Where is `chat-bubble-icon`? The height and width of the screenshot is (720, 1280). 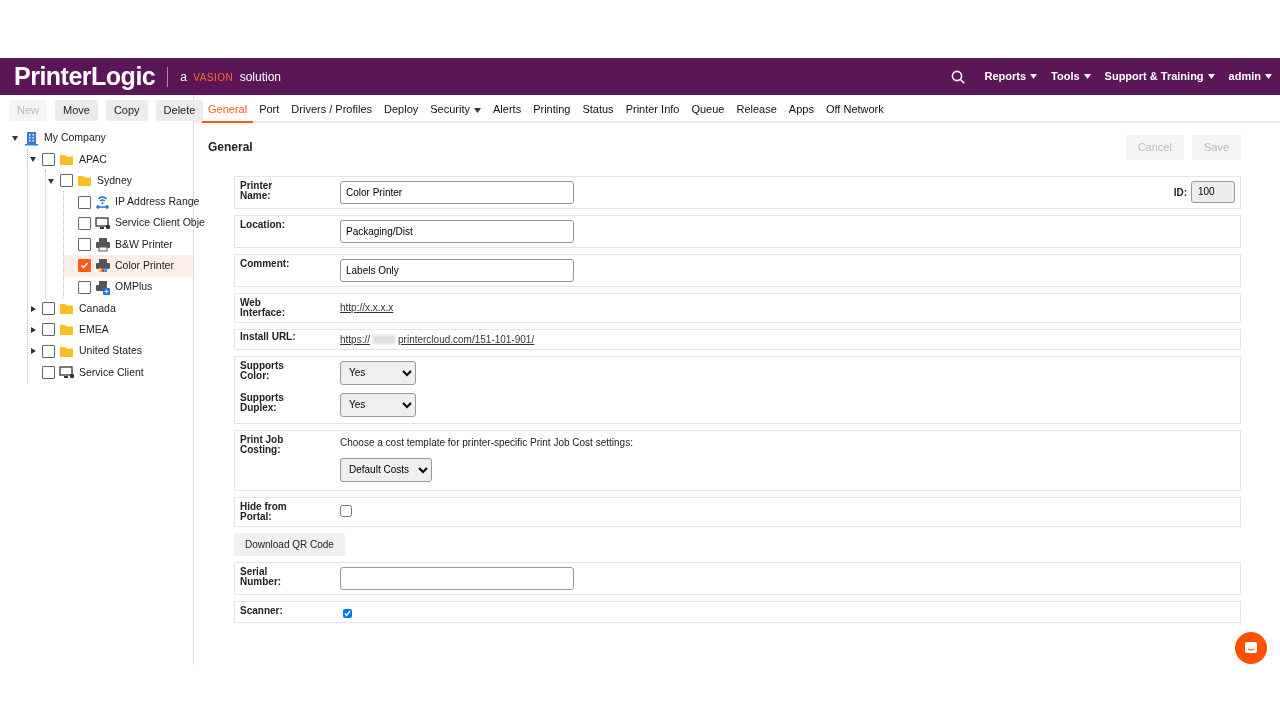
chat-bubble-icon is located at coordinates (1251, 648).